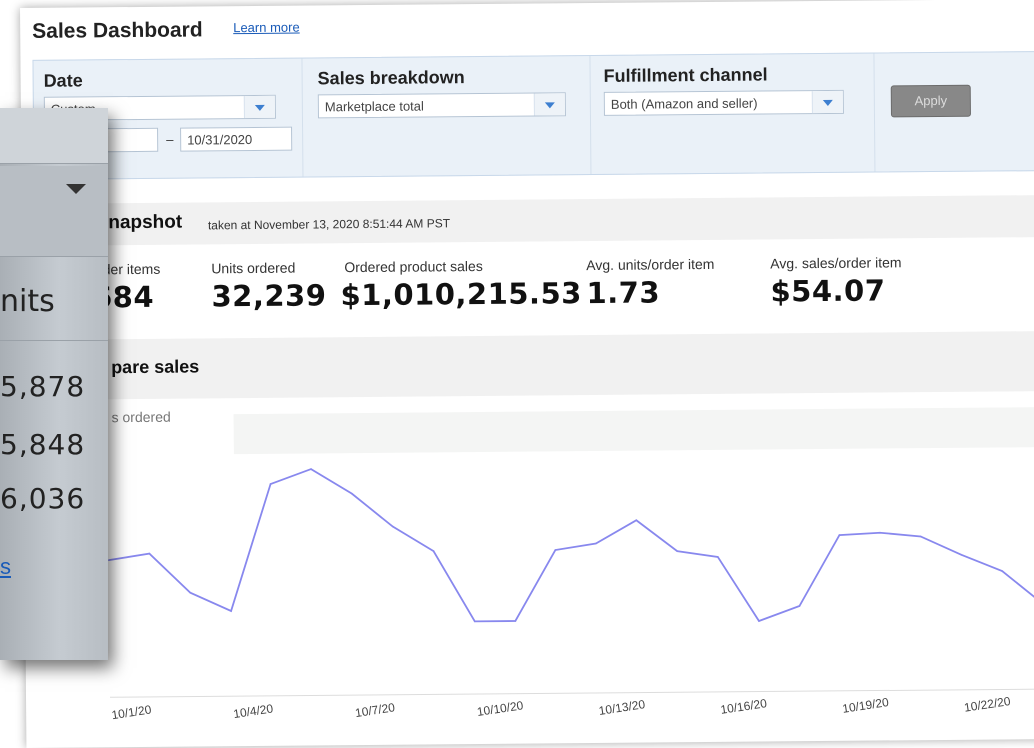  What do you see at coordinates (880, 532) in the screenshot?
I see `data-point-10/20/20` at bounding box center [880, 532].